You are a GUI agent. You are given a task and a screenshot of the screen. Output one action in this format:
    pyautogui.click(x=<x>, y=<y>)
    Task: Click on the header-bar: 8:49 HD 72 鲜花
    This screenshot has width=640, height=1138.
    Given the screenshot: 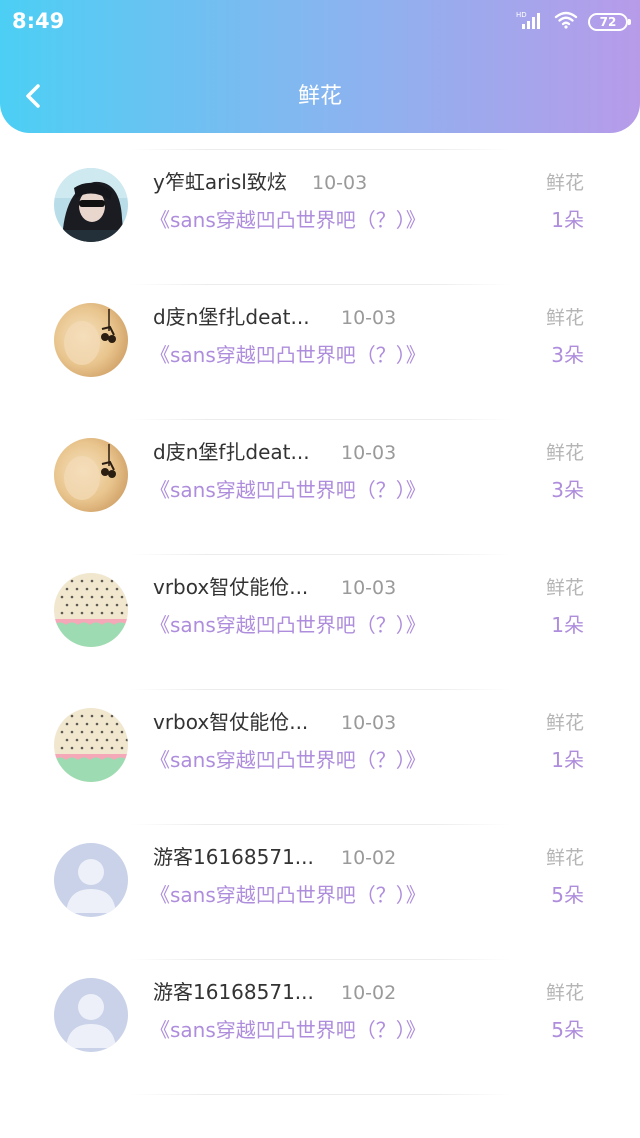 What is the action you would take?
    pyautogui.click(x=320, y=66)
    